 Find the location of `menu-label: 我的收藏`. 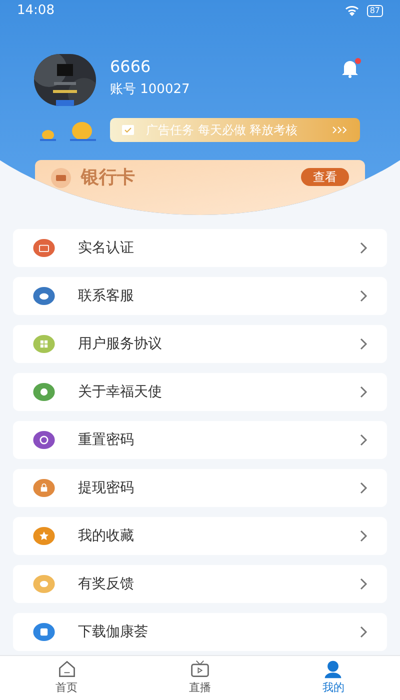

menu-label: 我的收藏 is located at coordinates (106, 536).